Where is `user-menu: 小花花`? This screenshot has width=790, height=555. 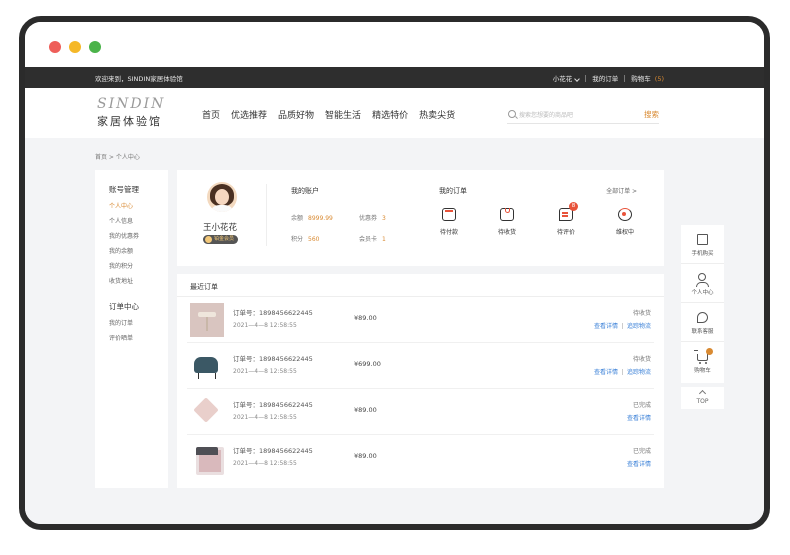
user-menu: 小花花 is located at coordinates (567, 78).